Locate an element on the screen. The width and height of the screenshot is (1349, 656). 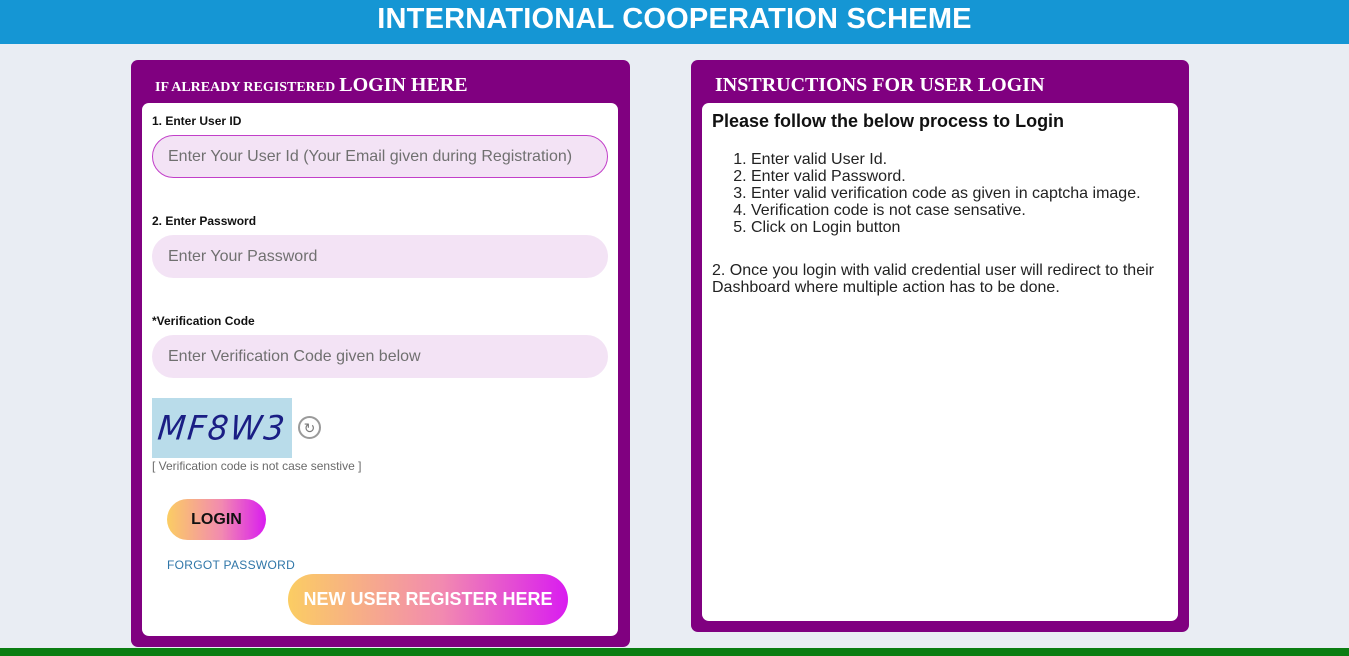
instruction-step: Verification code is not case sensative. is located at coordinates (946, 210).